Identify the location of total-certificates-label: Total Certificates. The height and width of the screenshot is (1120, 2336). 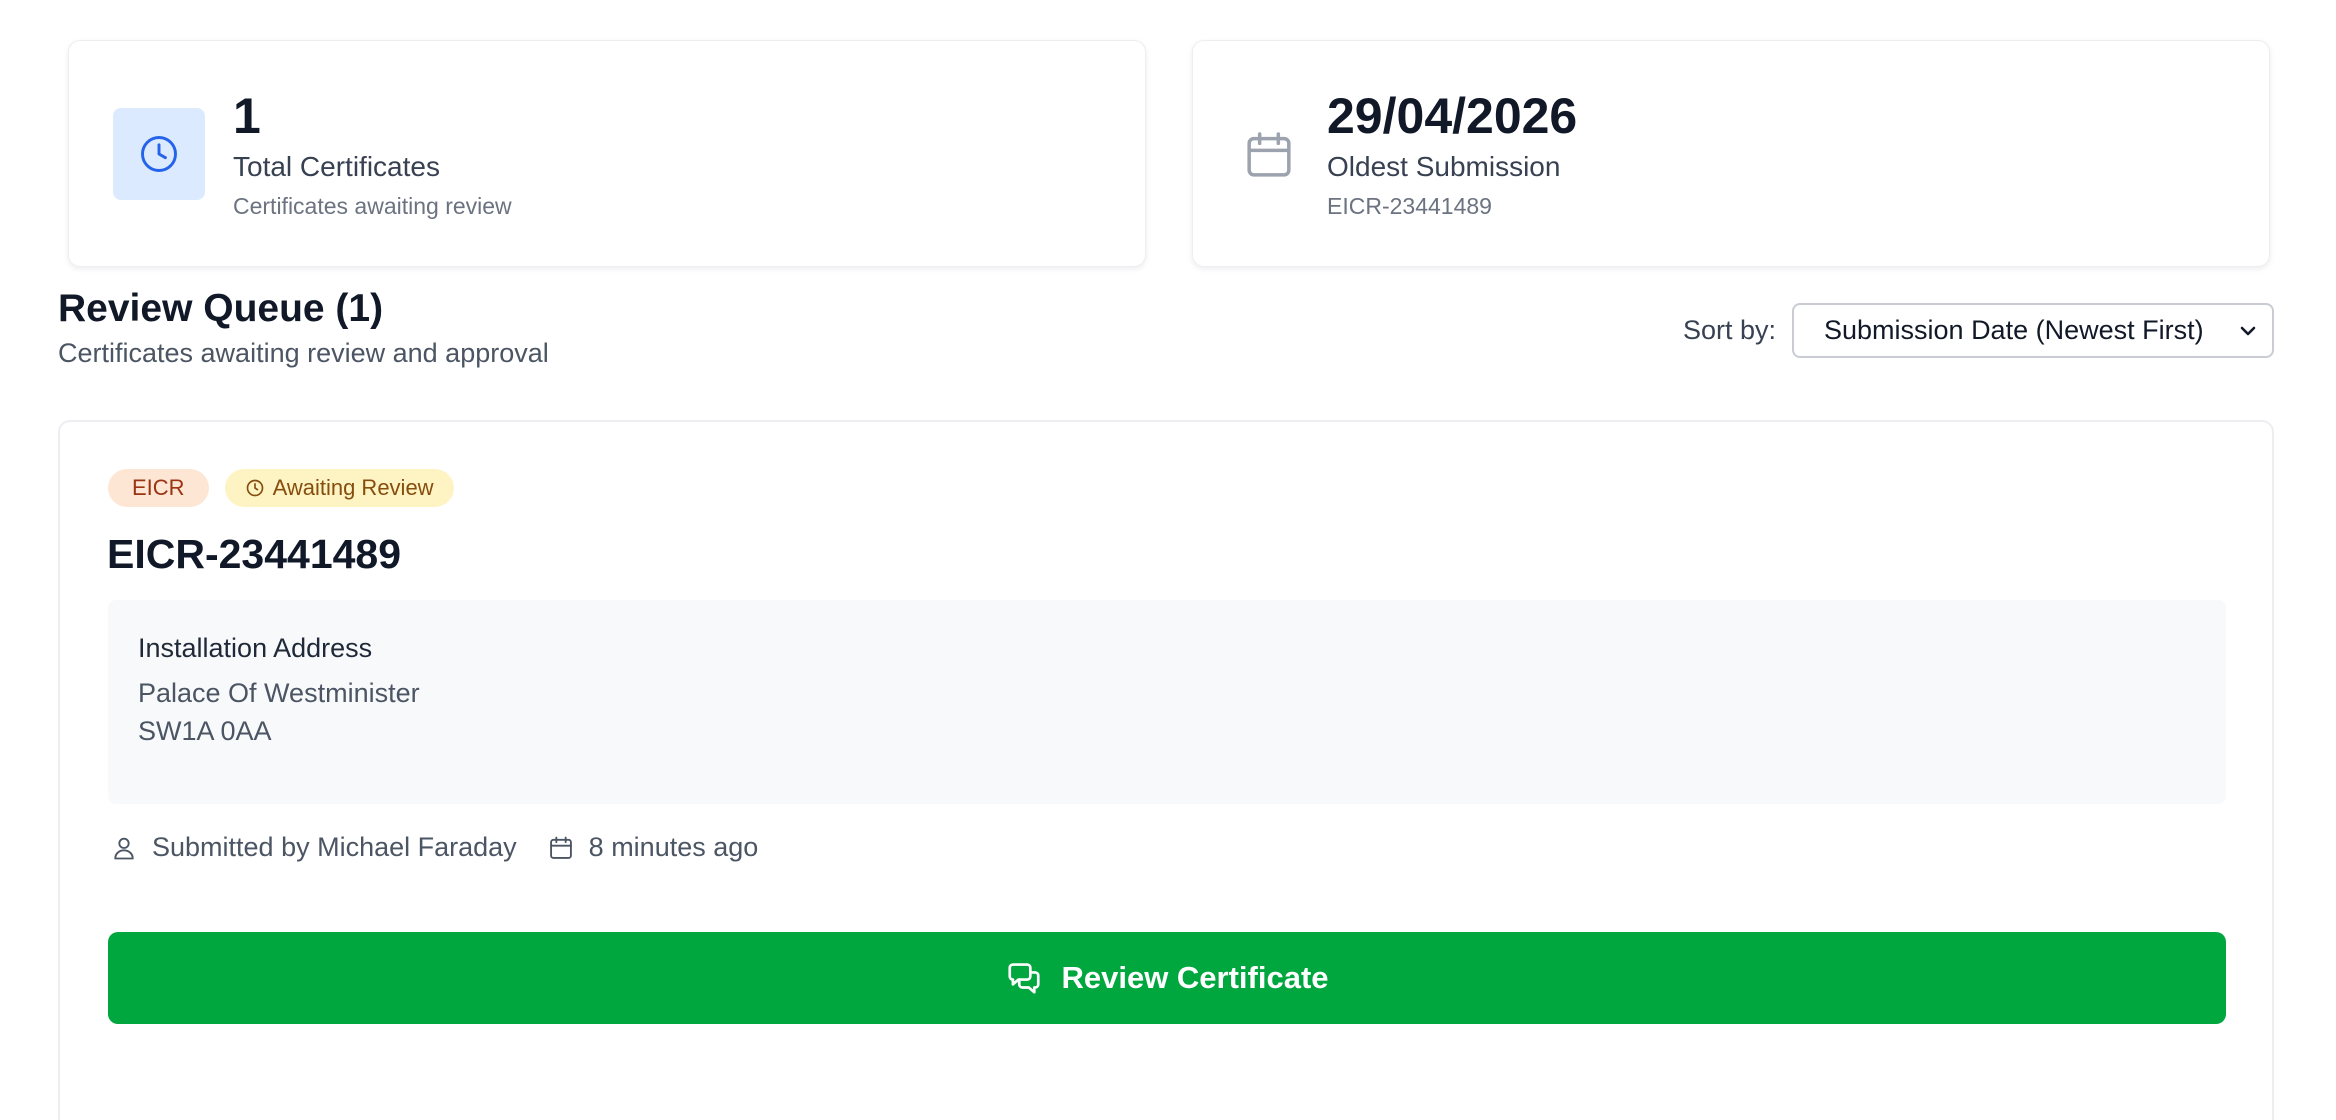
(336, 166).